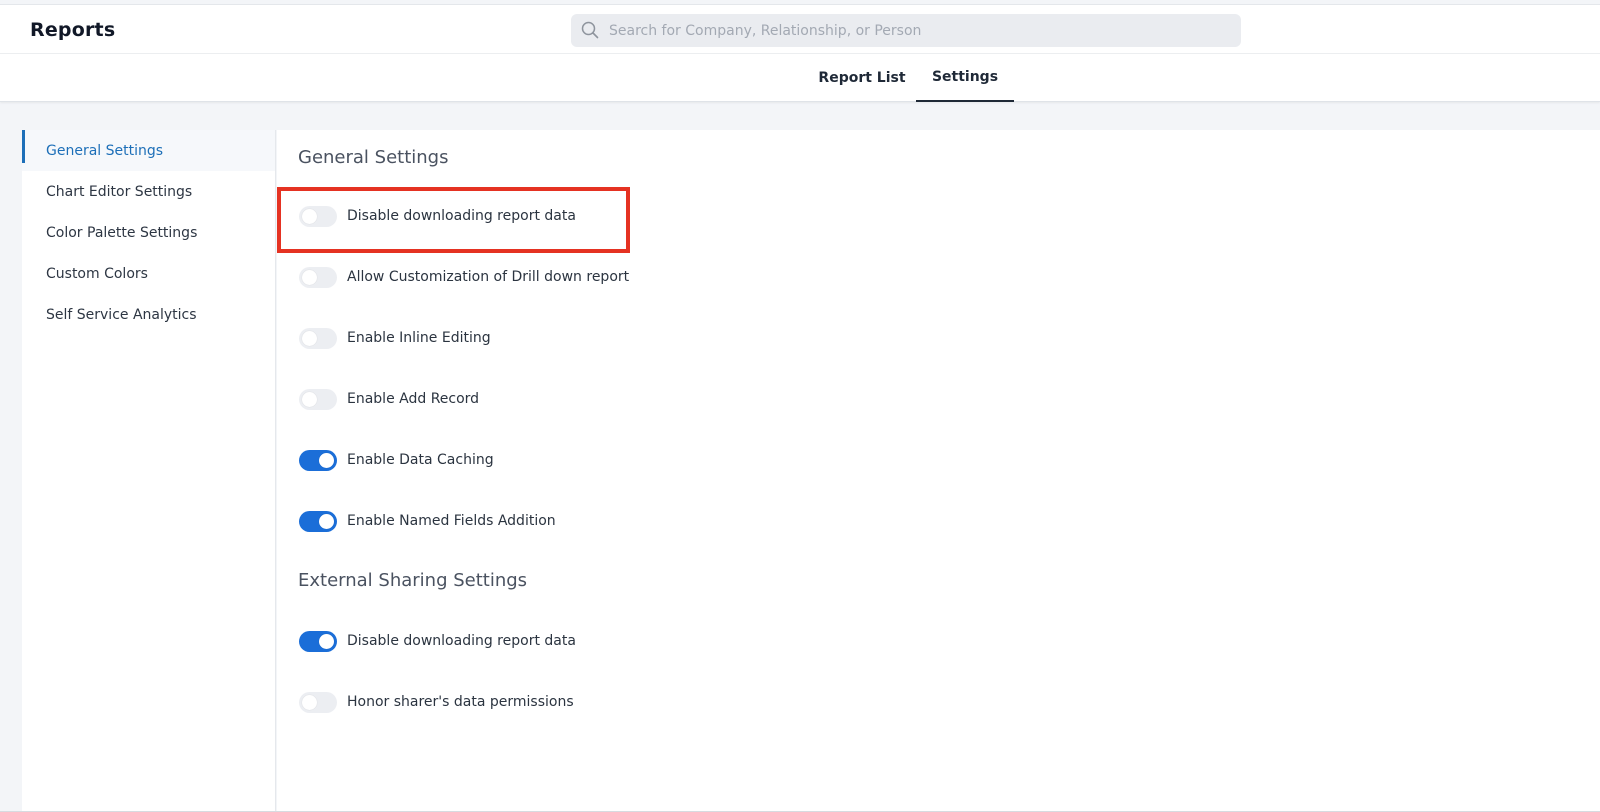 The width and height of the screenshot is (1600, 812). I want to click on setting-row: Enable Data Caching, so click(396, 460).